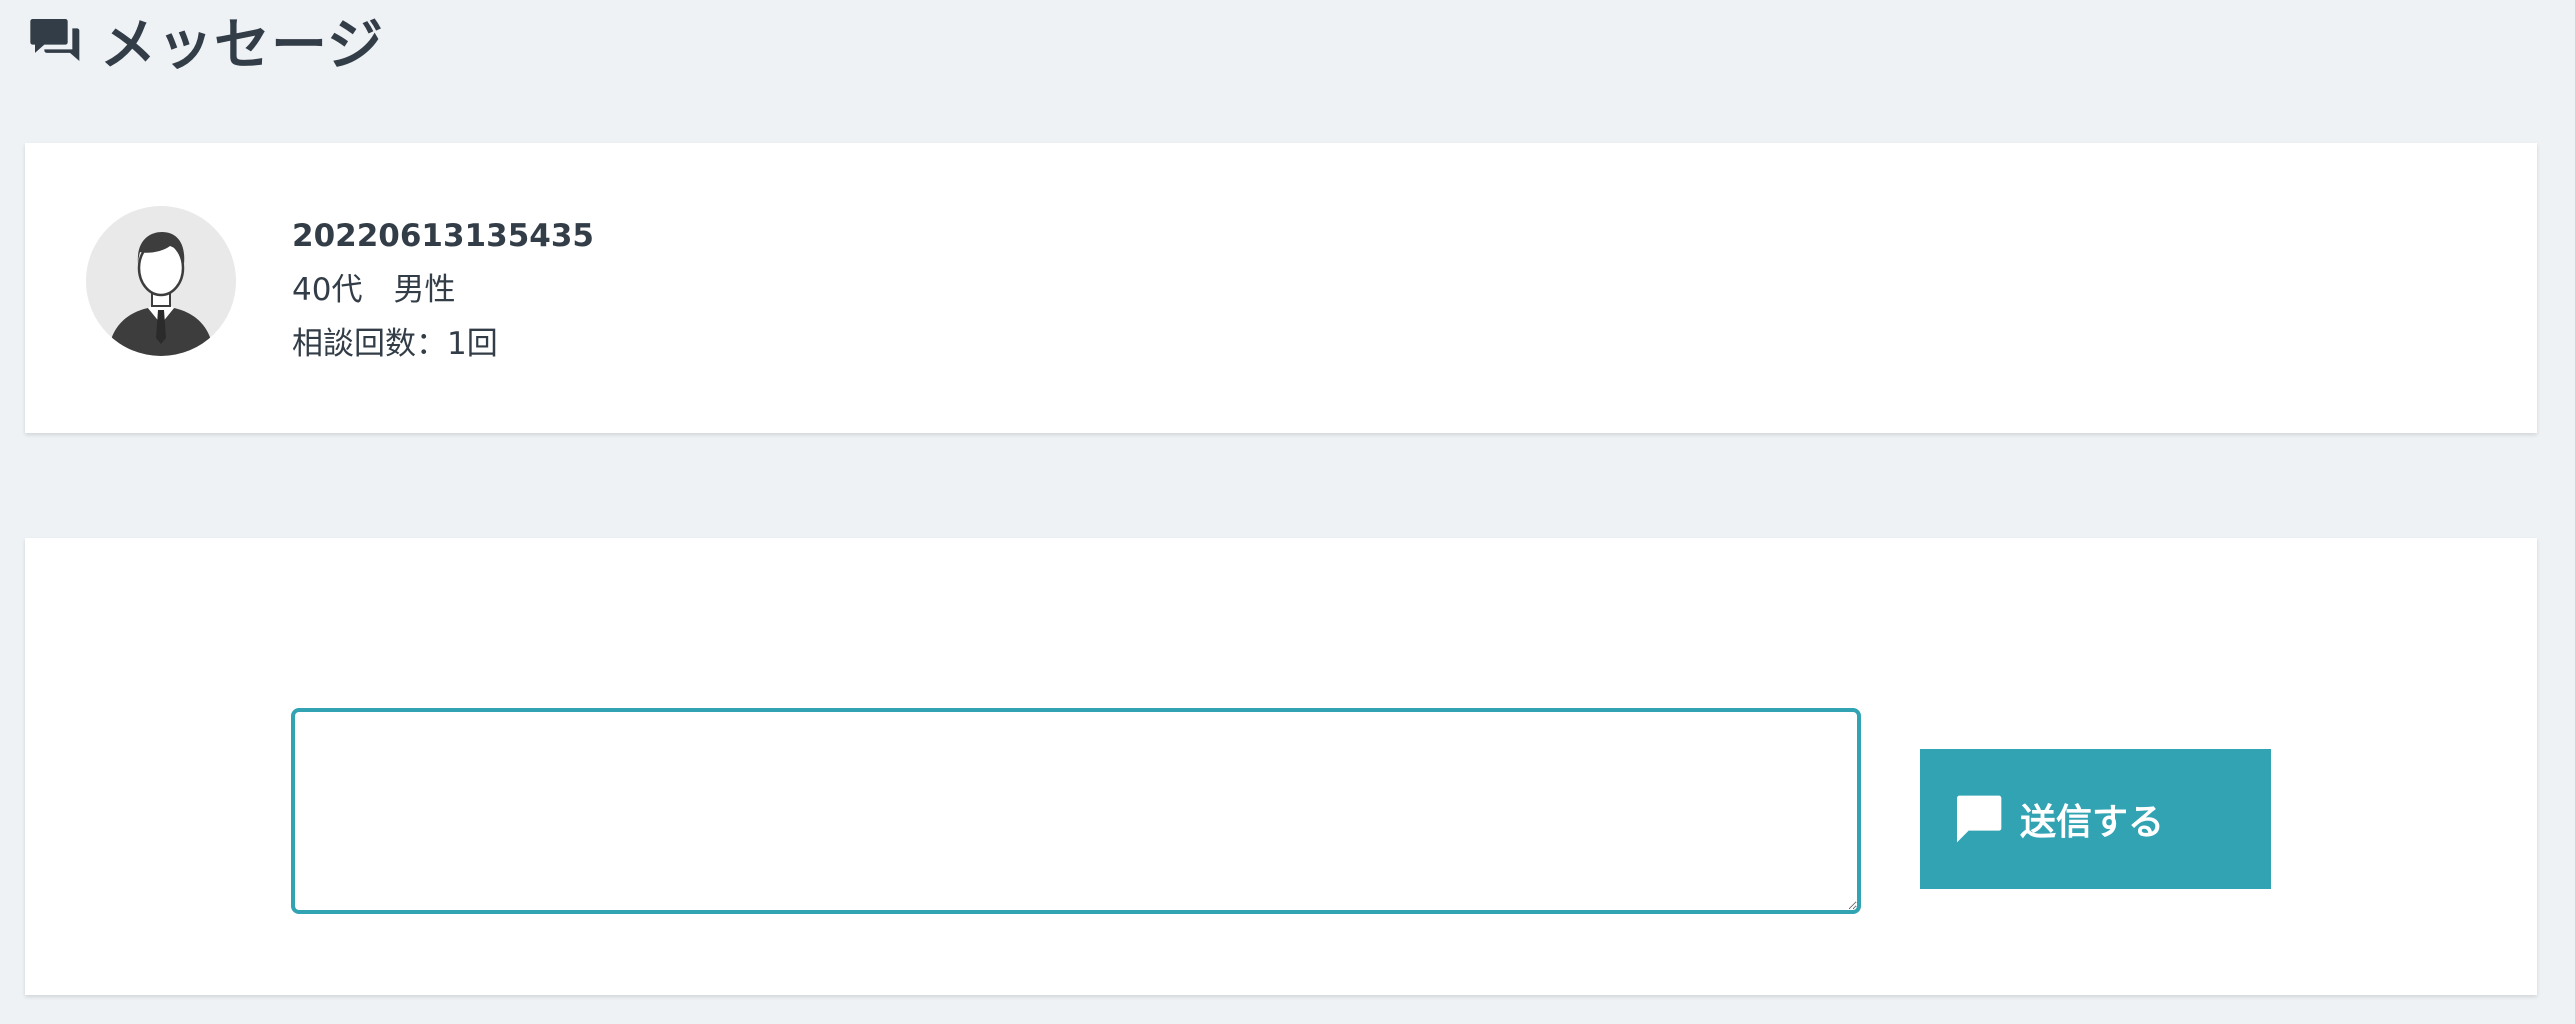 This screenshot has height=1024, width=2575. Describe the element at coordinates (242, 45) in the screenshot. I see `page-title: メッセージ` at that location.